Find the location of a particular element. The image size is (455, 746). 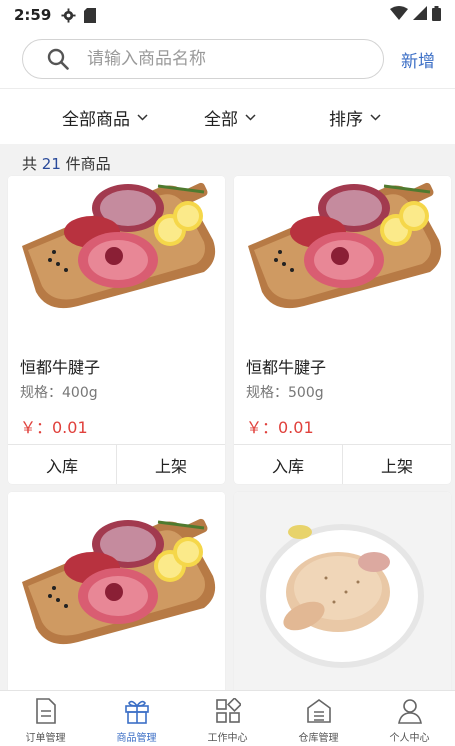

warehouse-icon is located at coordinates (319, 711).